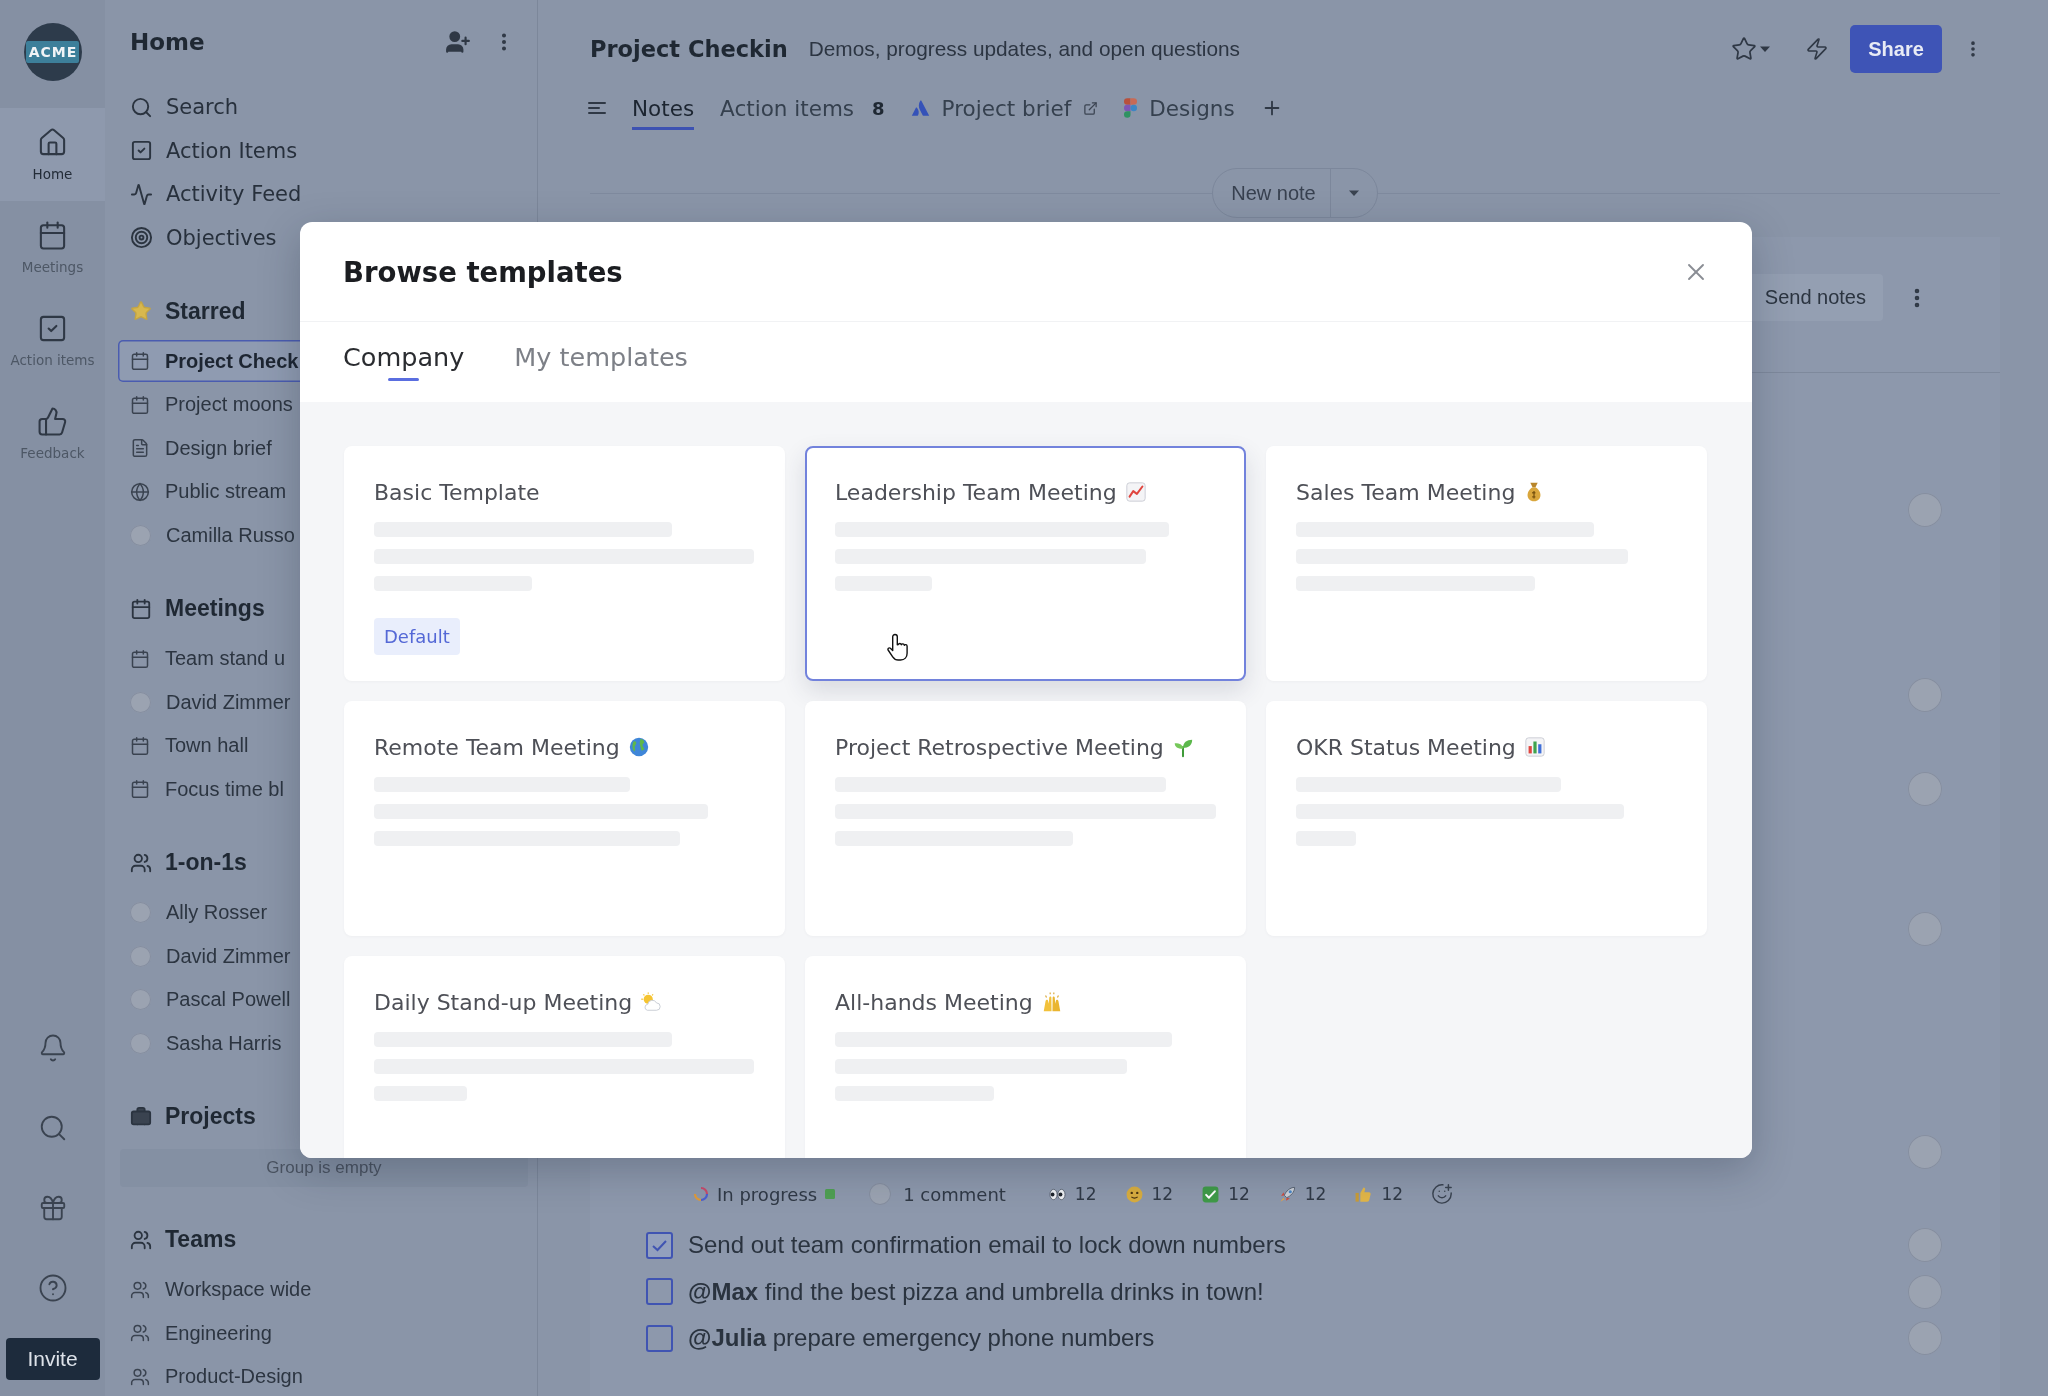 The width and height of the screenshot is (2048, 1396). Describe the element at coordinates (934, 1002) in the screenshot. I see `template-title: All-hands Meeting` at that location.